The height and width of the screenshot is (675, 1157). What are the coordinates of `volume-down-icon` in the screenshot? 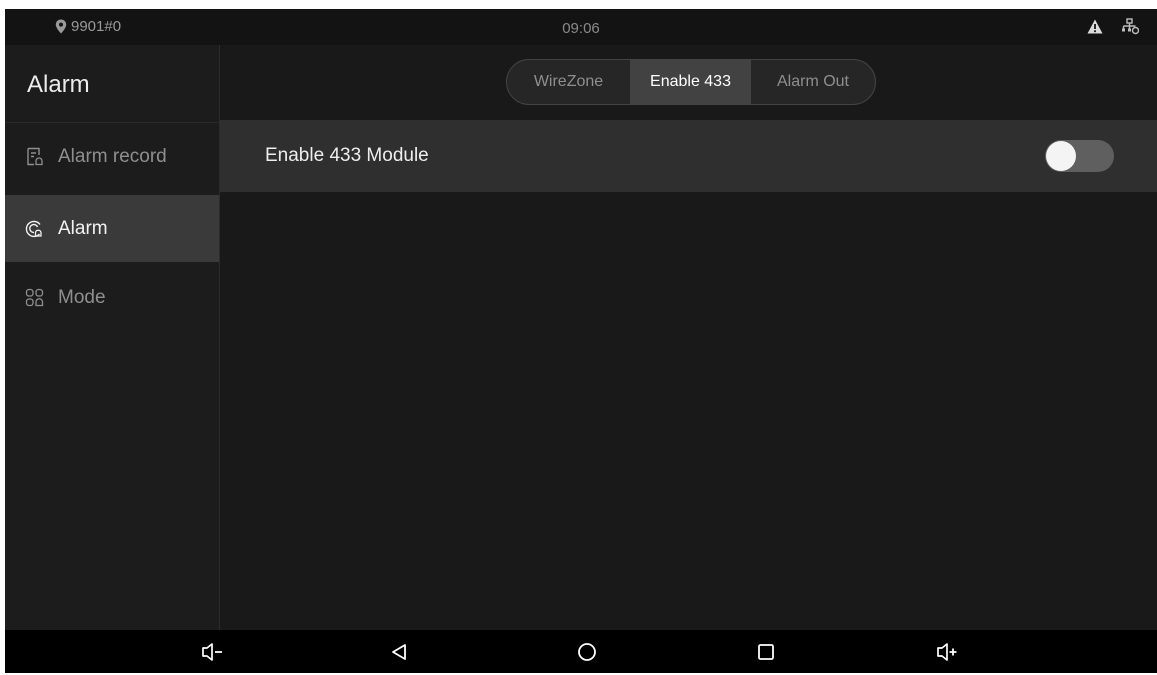 It's located at (212, 652).